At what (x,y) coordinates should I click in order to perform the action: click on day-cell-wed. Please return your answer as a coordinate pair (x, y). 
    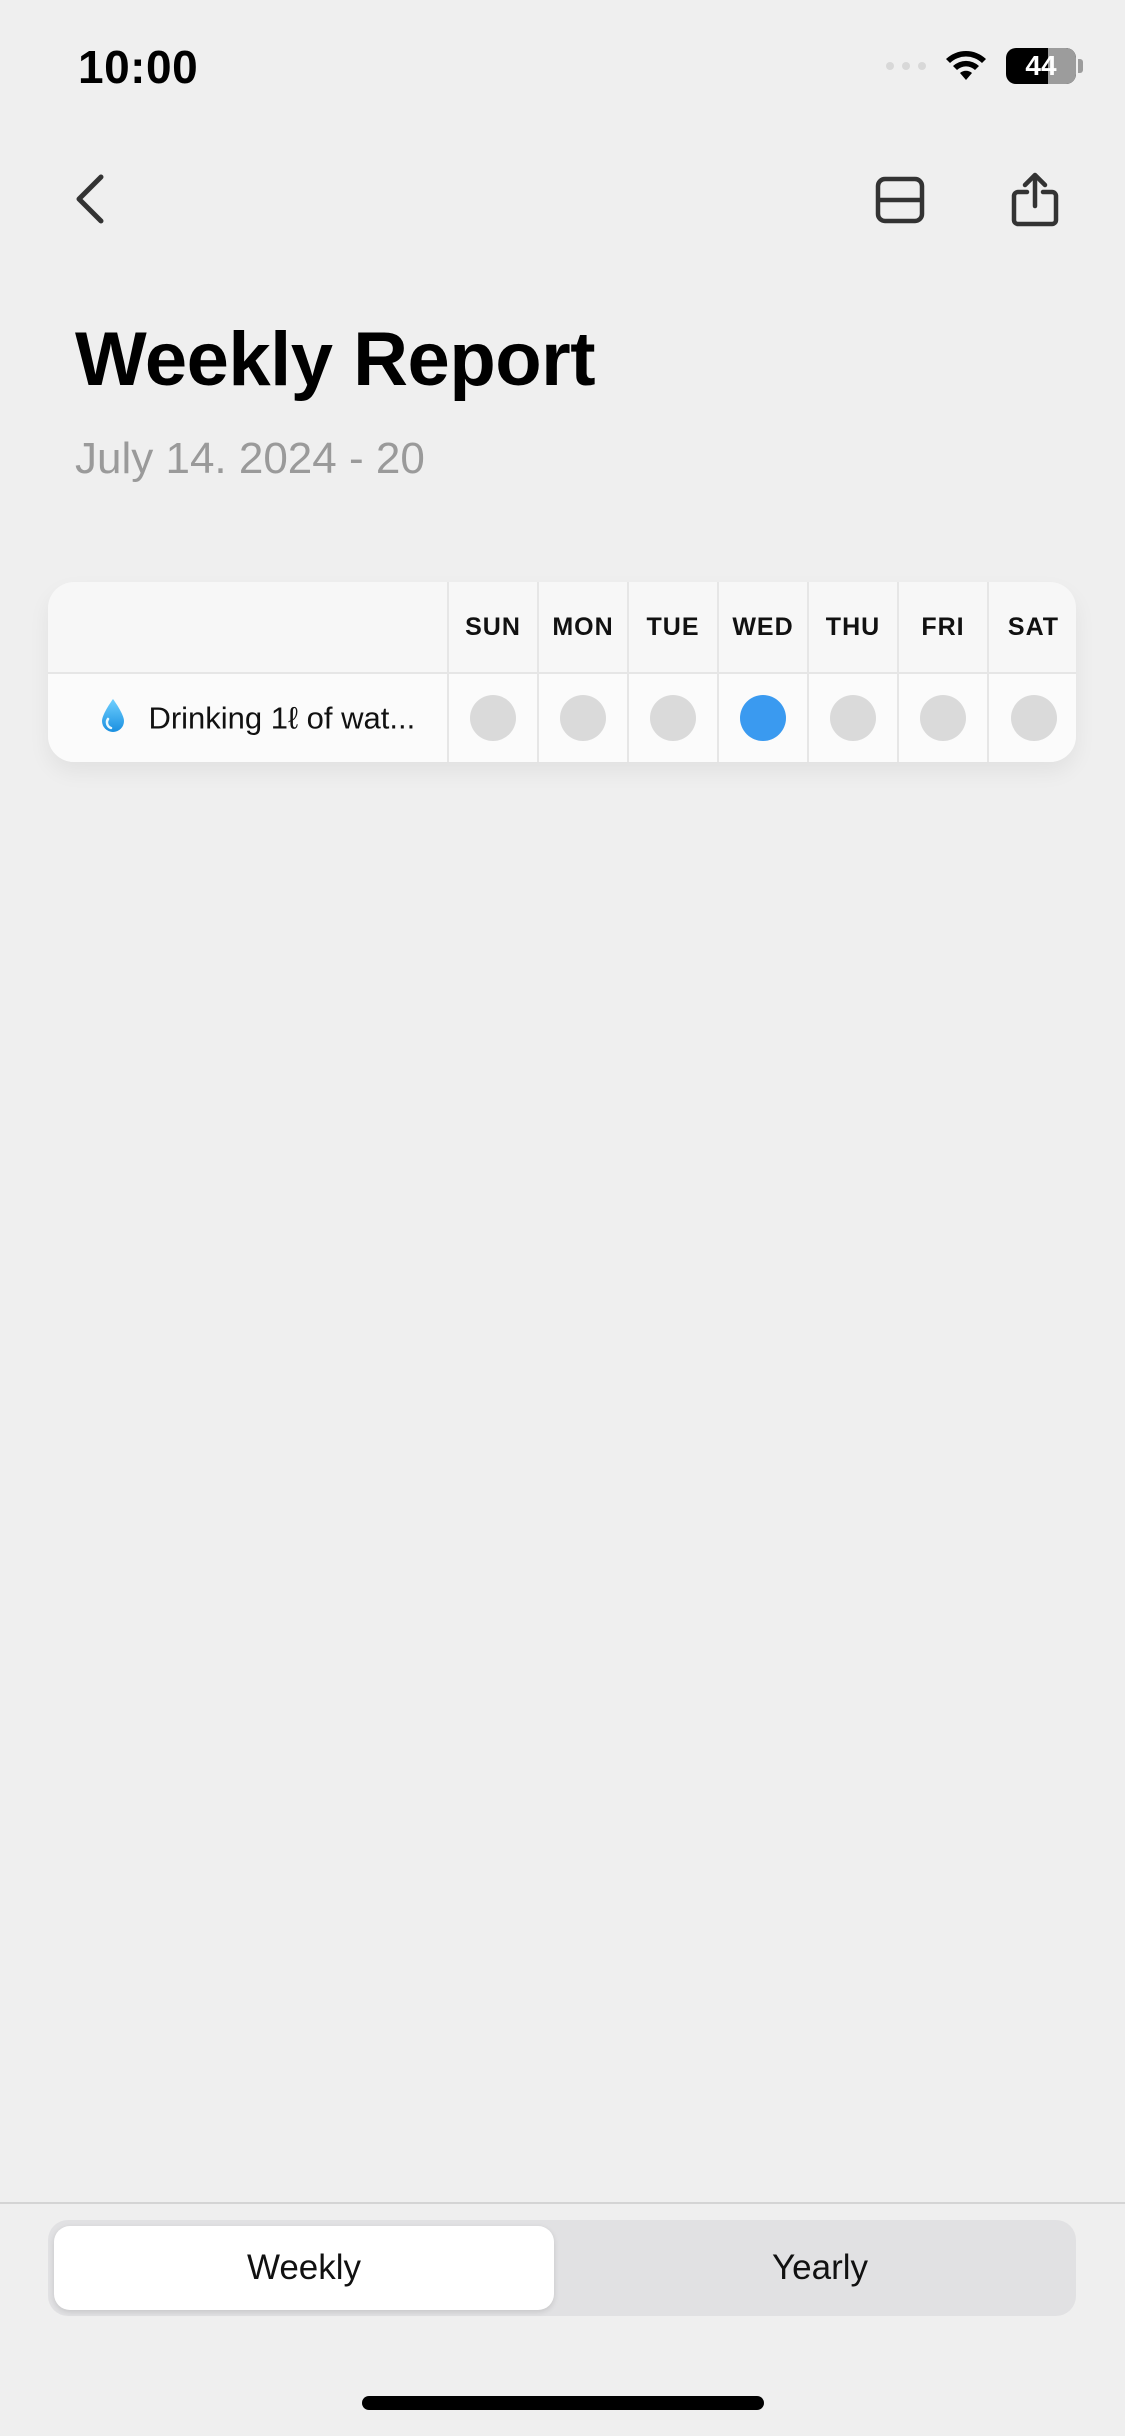
    Looking at the image, I should click on (762, 717).